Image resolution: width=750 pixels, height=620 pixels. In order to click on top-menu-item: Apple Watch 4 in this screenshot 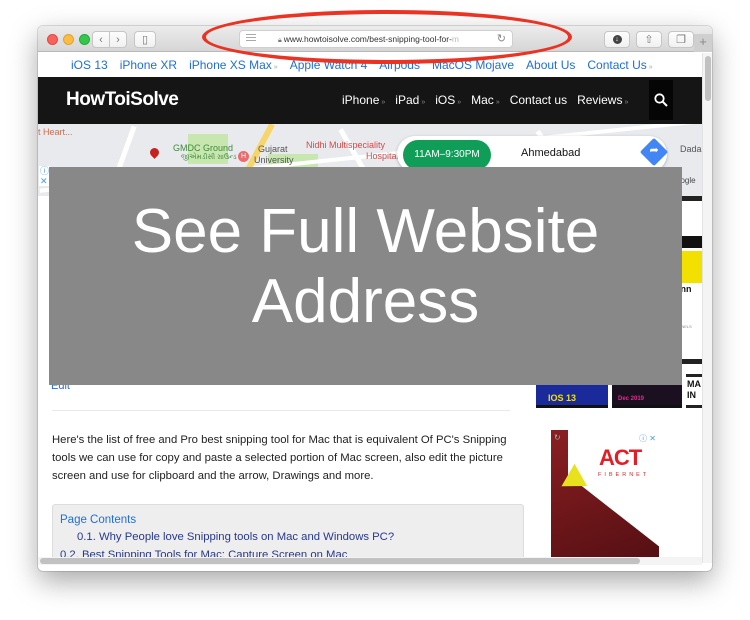, I will do `click(329, 65)`.